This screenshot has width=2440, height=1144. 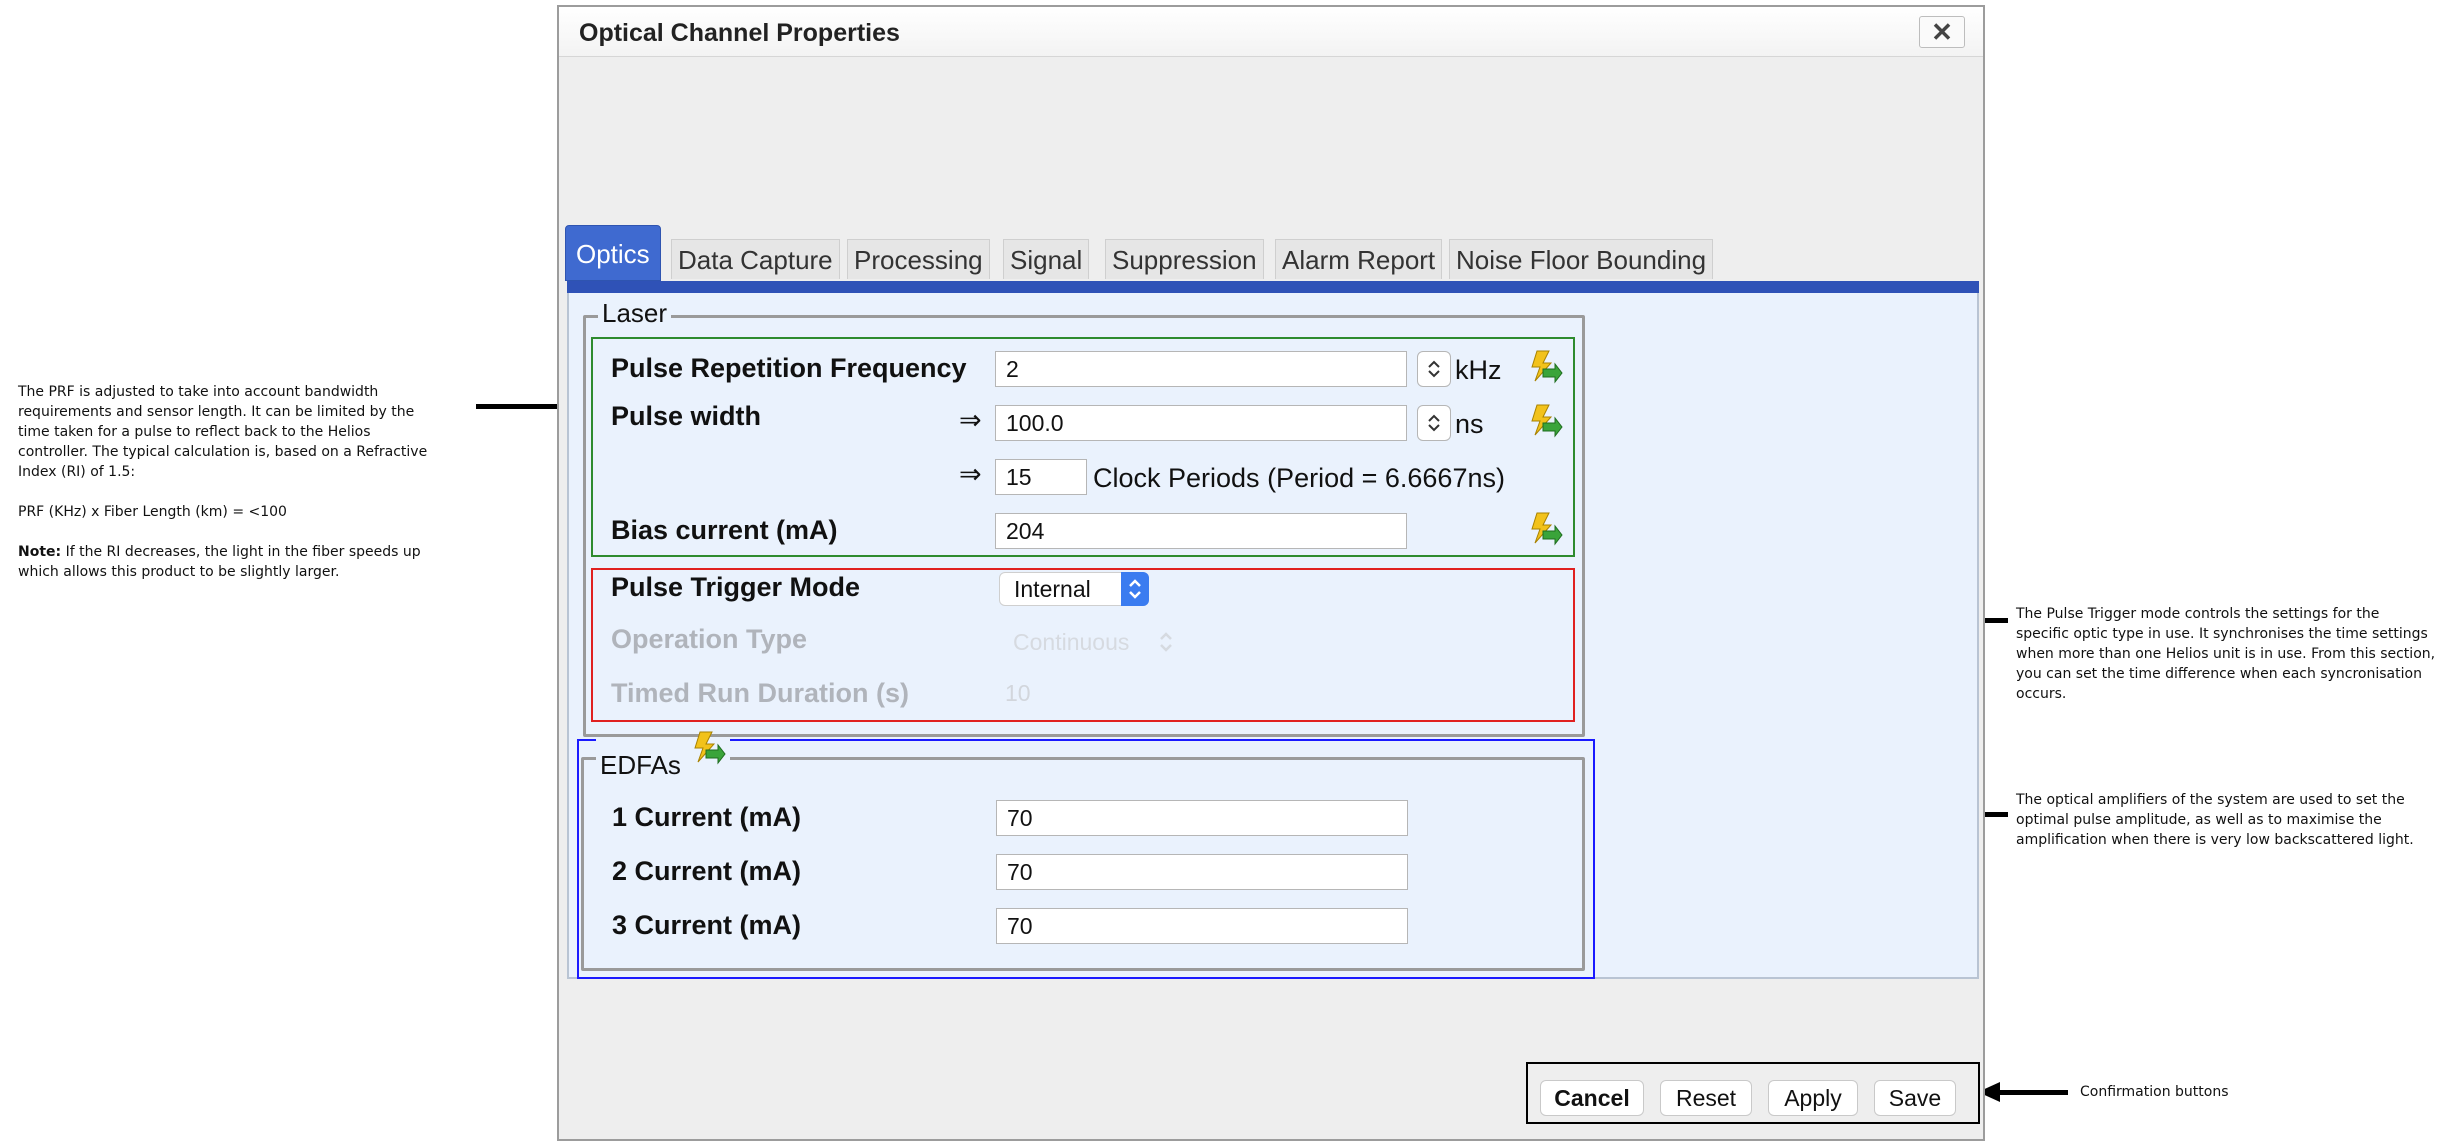 I want to click on prf-label: Pulse Repetition Frequency, so click(x=789, y=368).